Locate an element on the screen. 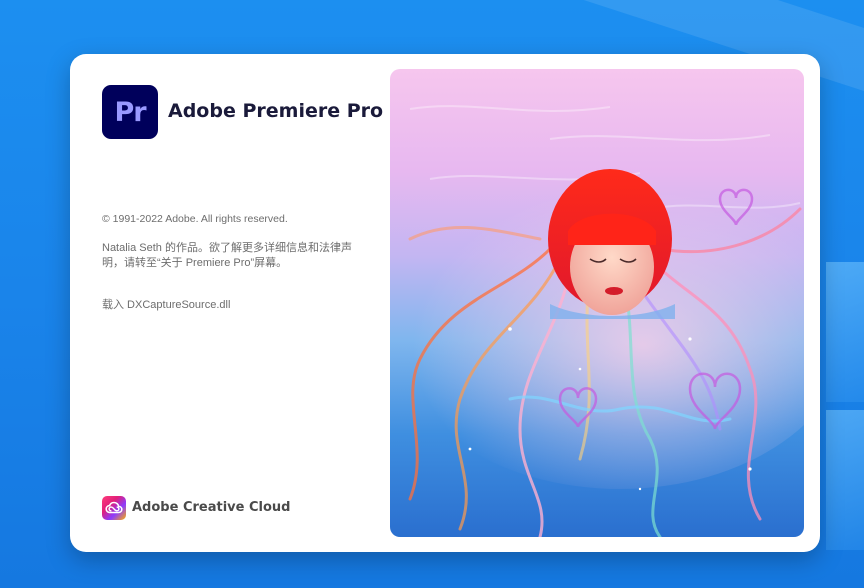  copyright-text: © 1991-2022 Adobe. All rights reserved. is located at coordinates (195, 219).